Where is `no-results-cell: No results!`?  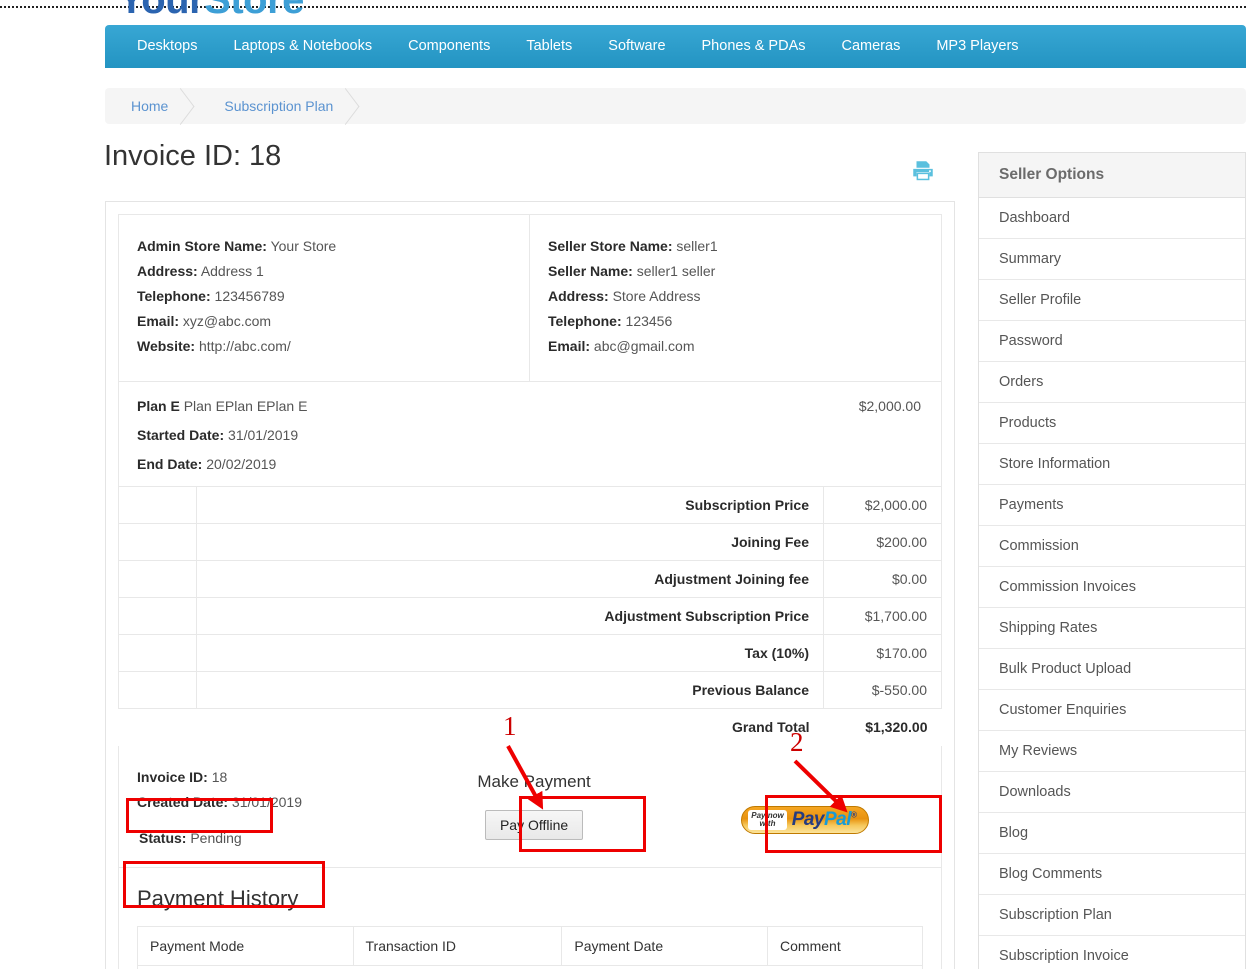
no-results-cell: No results! is located at coordinates (530, 966).